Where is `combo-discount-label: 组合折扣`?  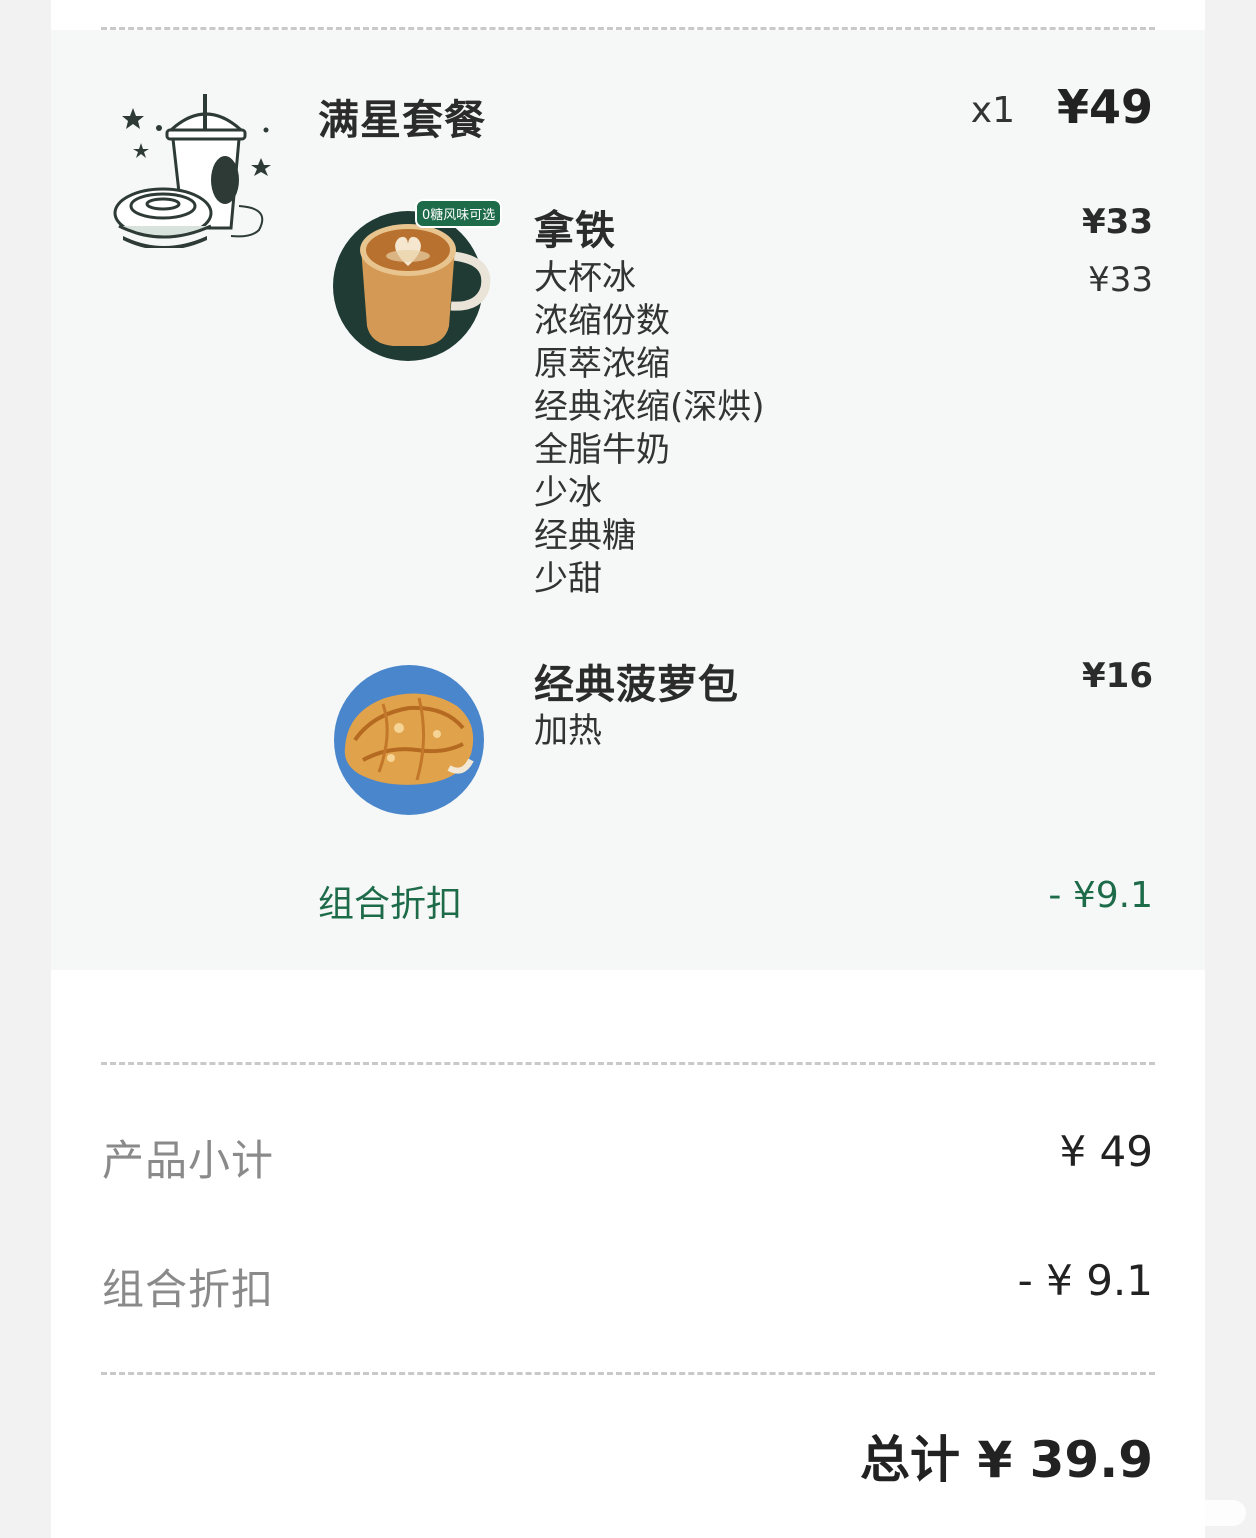 combo-discount-label: 组合折扣 is located at coordinates (390, 904).